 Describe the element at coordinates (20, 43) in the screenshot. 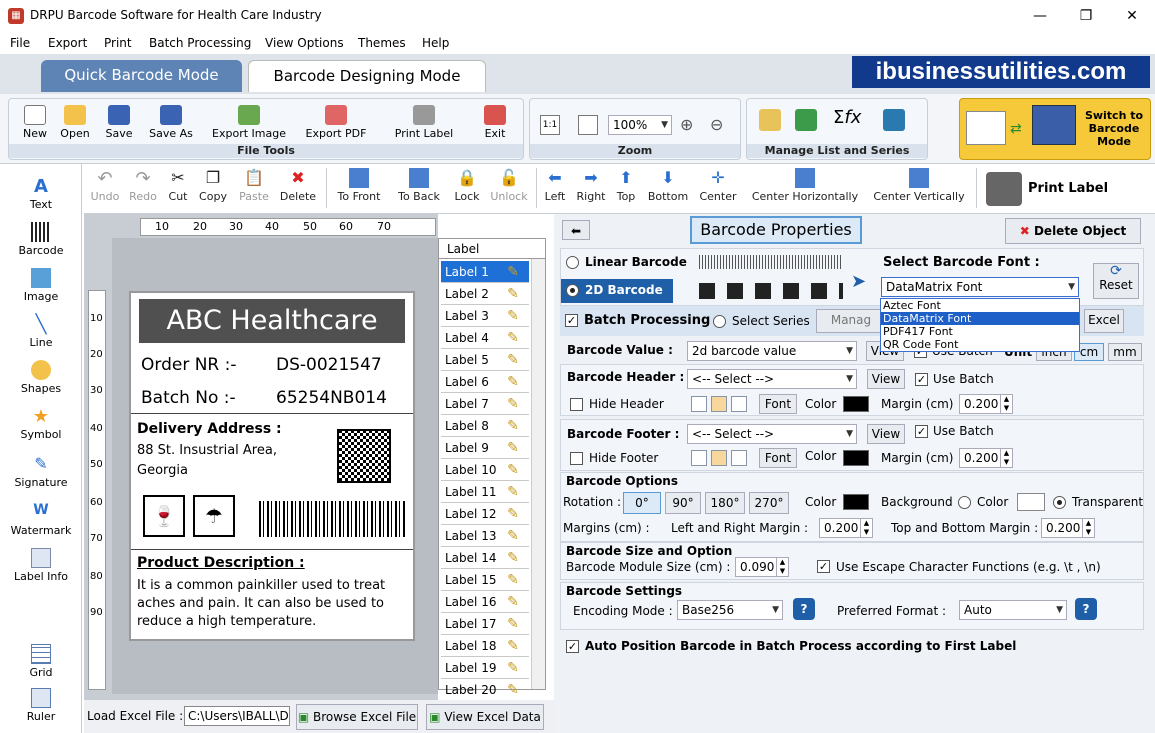

I see `menu-file: File` at that location.